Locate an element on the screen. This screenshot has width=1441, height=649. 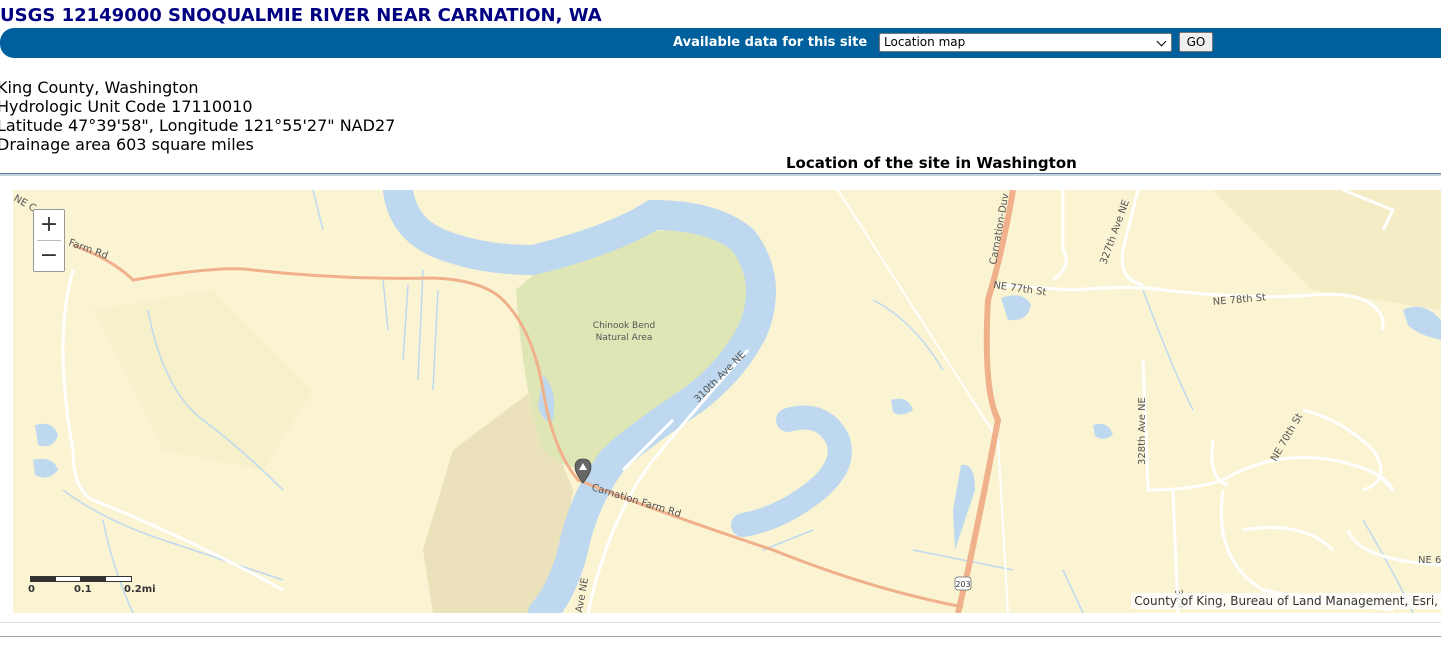
scale-bar is located at coordinates (81, 580).